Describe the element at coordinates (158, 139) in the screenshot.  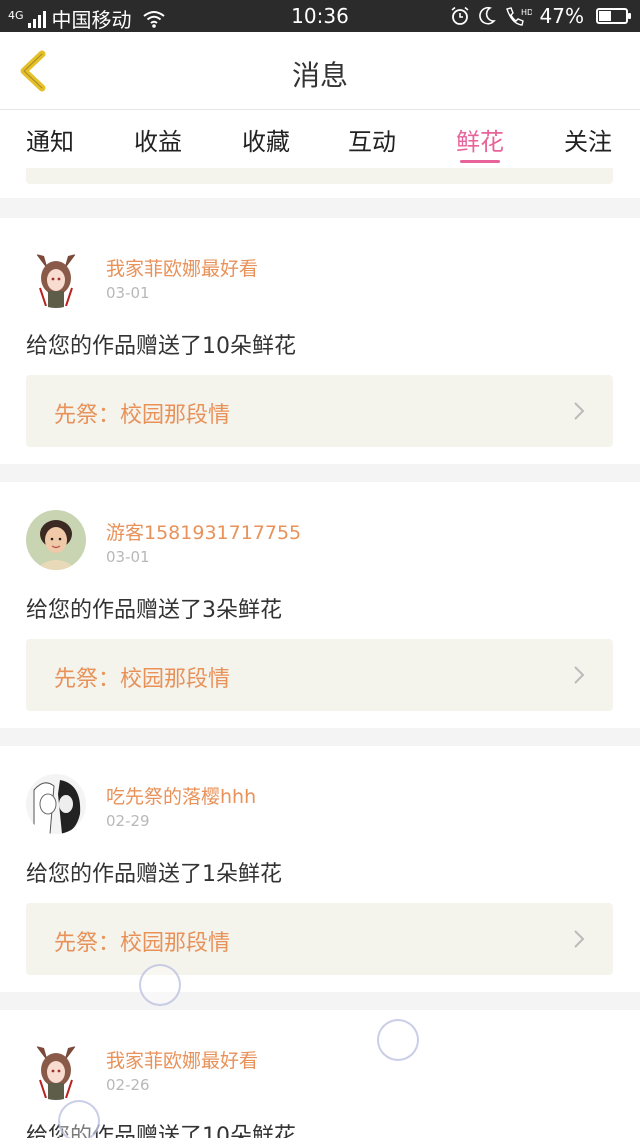
I see `tab-earnings: 收益` at that location.